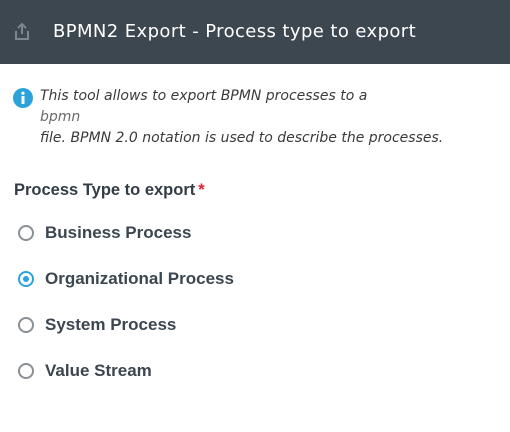  I want to click on info-extension: bpmn, so click(60, 117).